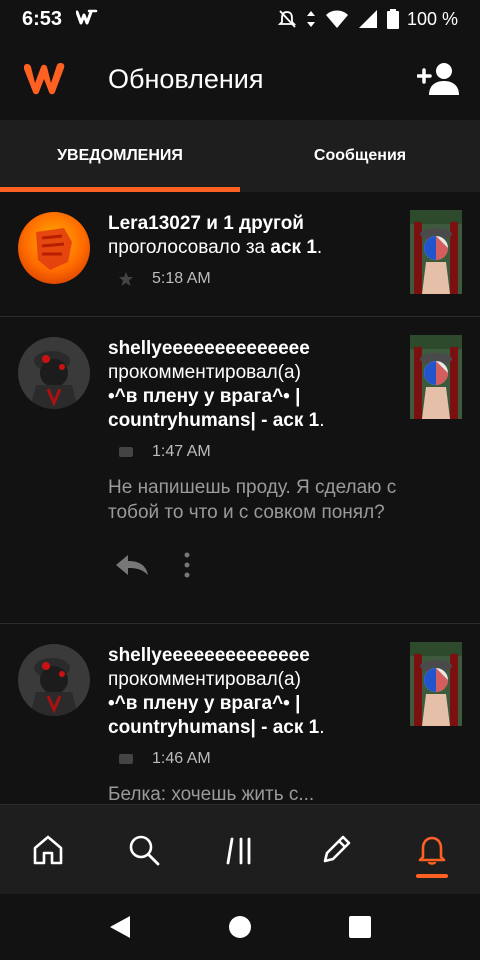 The width and height of the screenshot is (480, 960). What do you see at coordinates (360, 156) in the screenshot?
I see `tab-messages: Сообщения` at bounding box center [360, 156].